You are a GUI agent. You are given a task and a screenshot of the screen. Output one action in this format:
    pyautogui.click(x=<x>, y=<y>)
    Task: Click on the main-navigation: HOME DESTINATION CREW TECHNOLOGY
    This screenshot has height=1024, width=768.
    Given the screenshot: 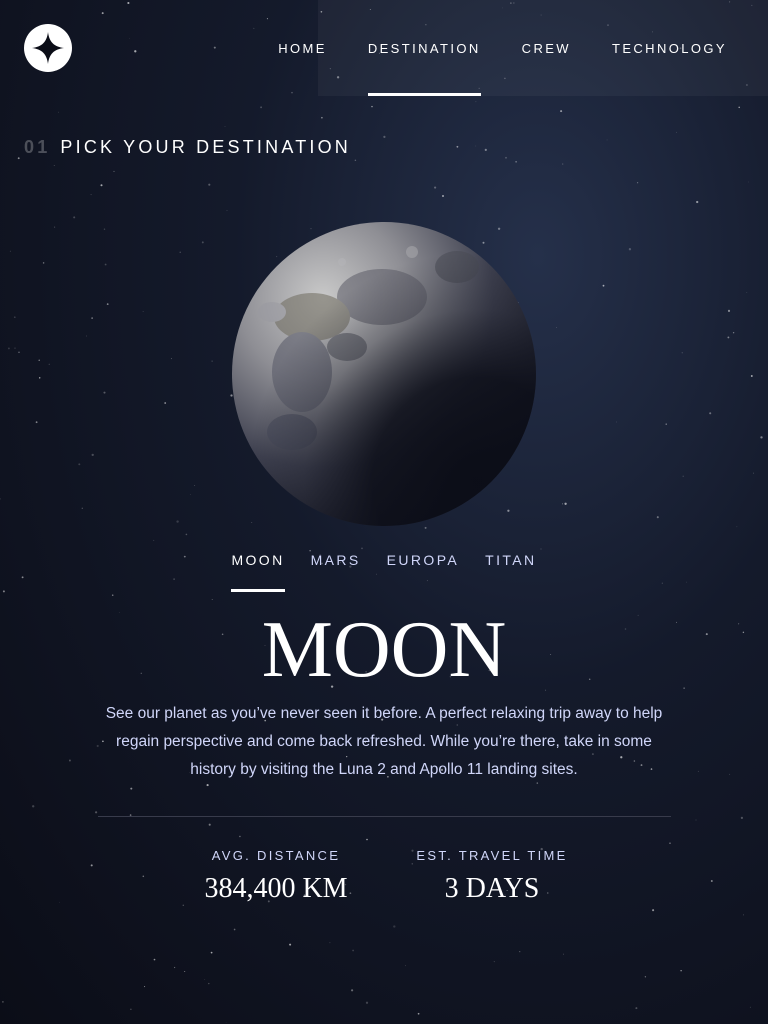 What is the action you would take?
    pyautogui.click(x=523, y=48)
    